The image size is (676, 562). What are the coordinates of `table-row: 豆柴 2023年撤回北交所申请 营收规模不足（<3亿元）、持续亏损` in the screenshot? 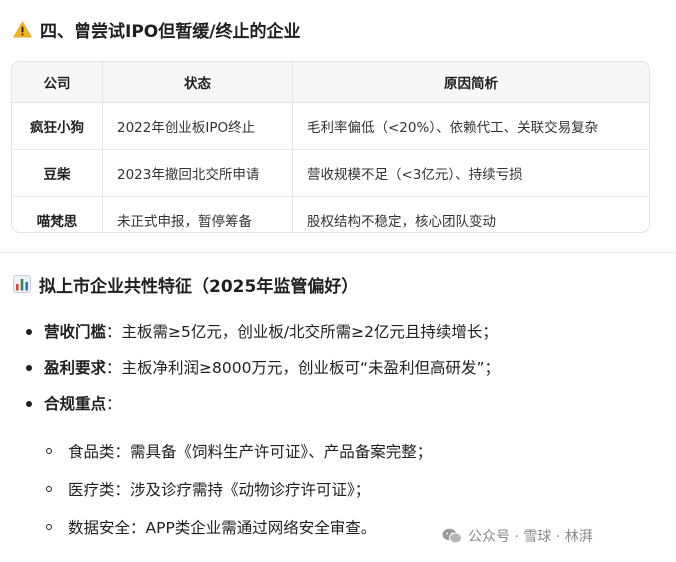 It's located at (330, 173).